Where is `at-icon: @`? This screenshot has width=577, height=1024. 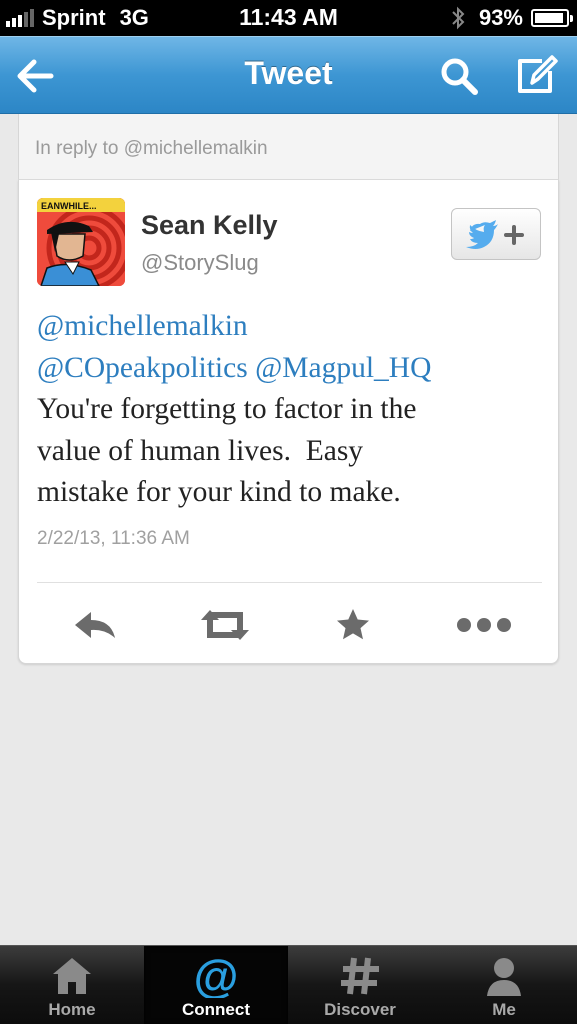 at-icon: @ is located at coordinates (216, 976).